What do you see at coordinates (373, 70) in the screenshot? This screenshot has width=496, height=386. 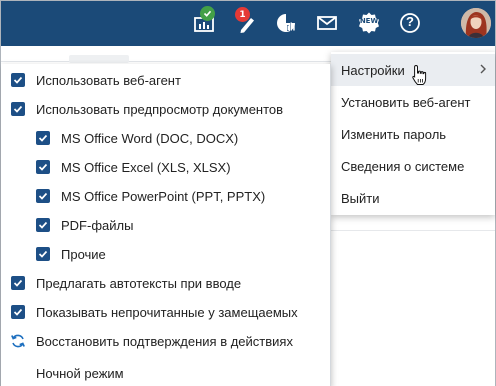 I see `menu-item-label: Настройки` at bounding box center [373, 70].